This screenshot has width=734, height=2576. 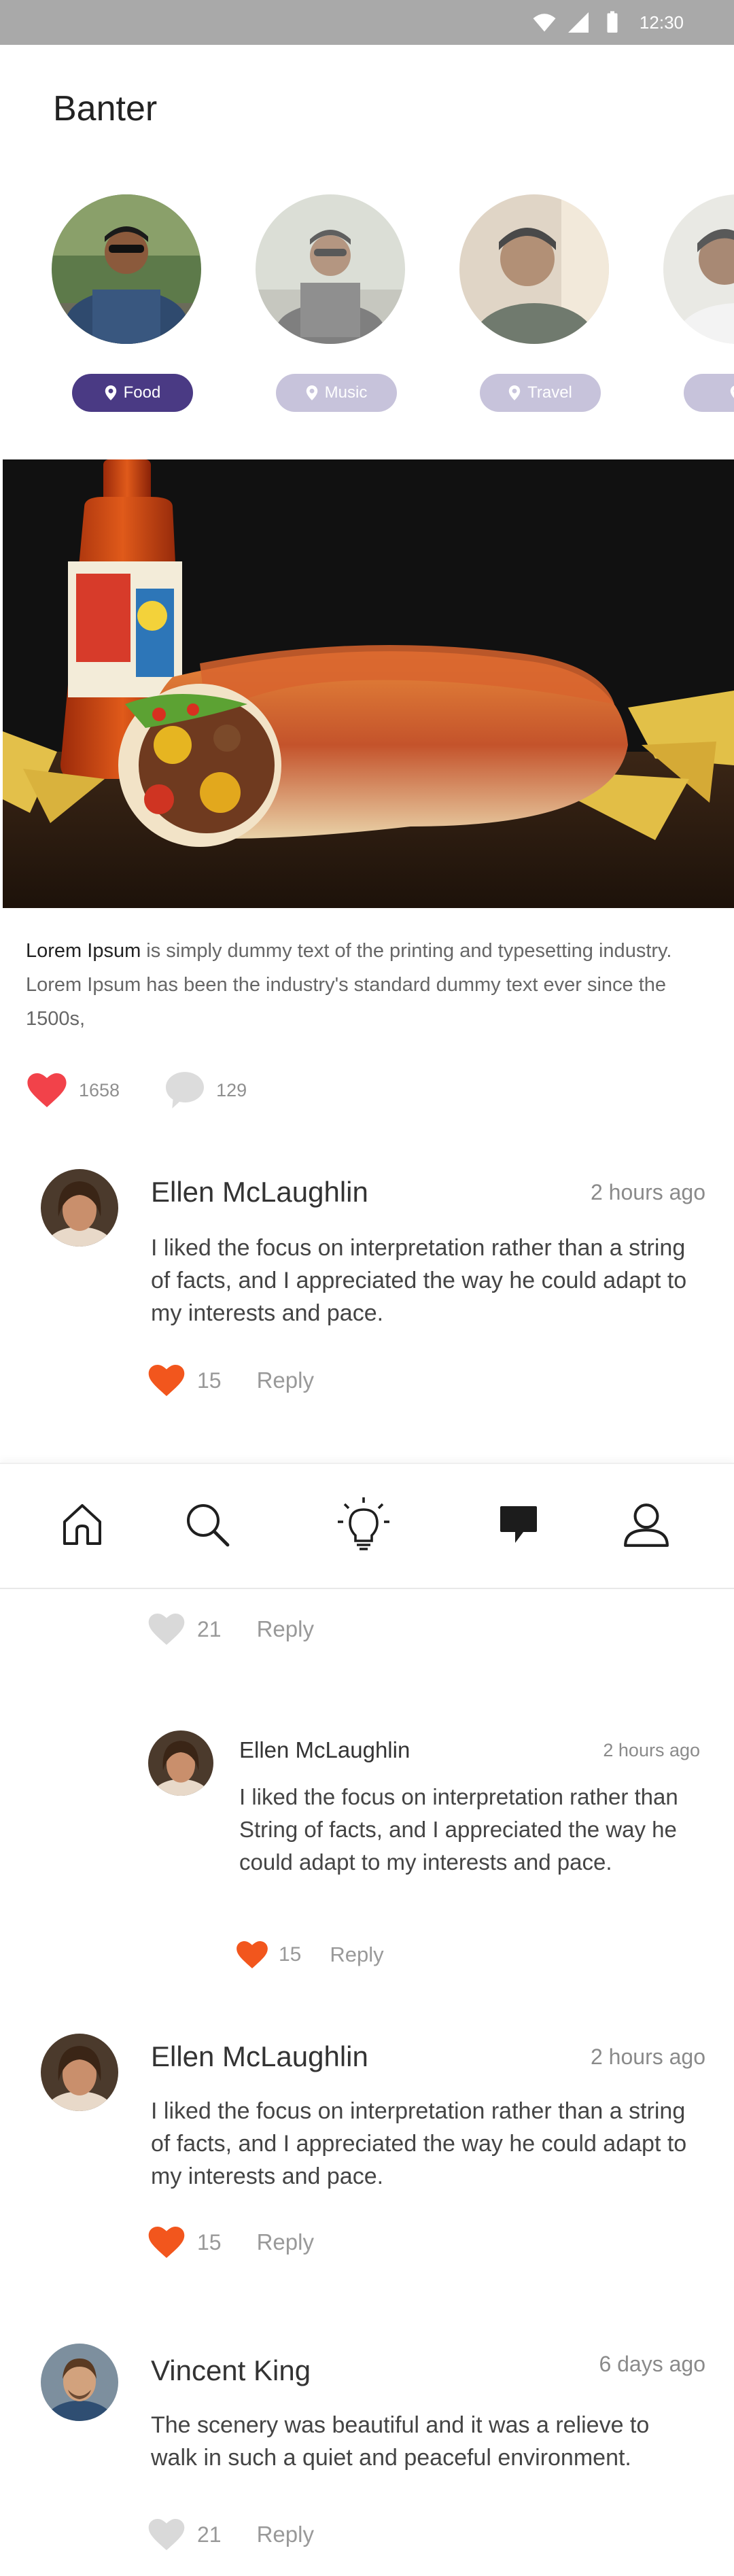 I want to click on story-item: Travel, so click(x=534, y=303).